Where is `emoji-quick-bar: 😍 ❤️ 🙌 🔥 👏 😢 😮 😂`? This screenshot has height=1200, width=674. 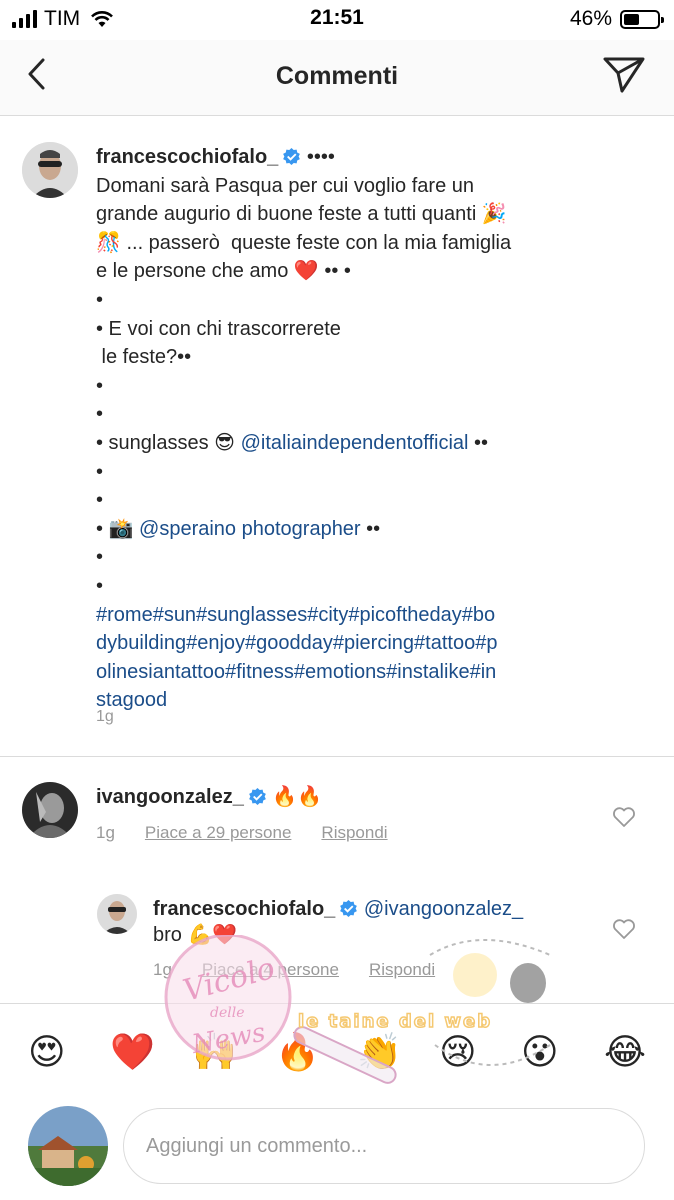 emoji-quick-bar: 😍 ❤️ 🙌 🔥 👏 😢 😮 😂 is located at coordinates (337, 1051).